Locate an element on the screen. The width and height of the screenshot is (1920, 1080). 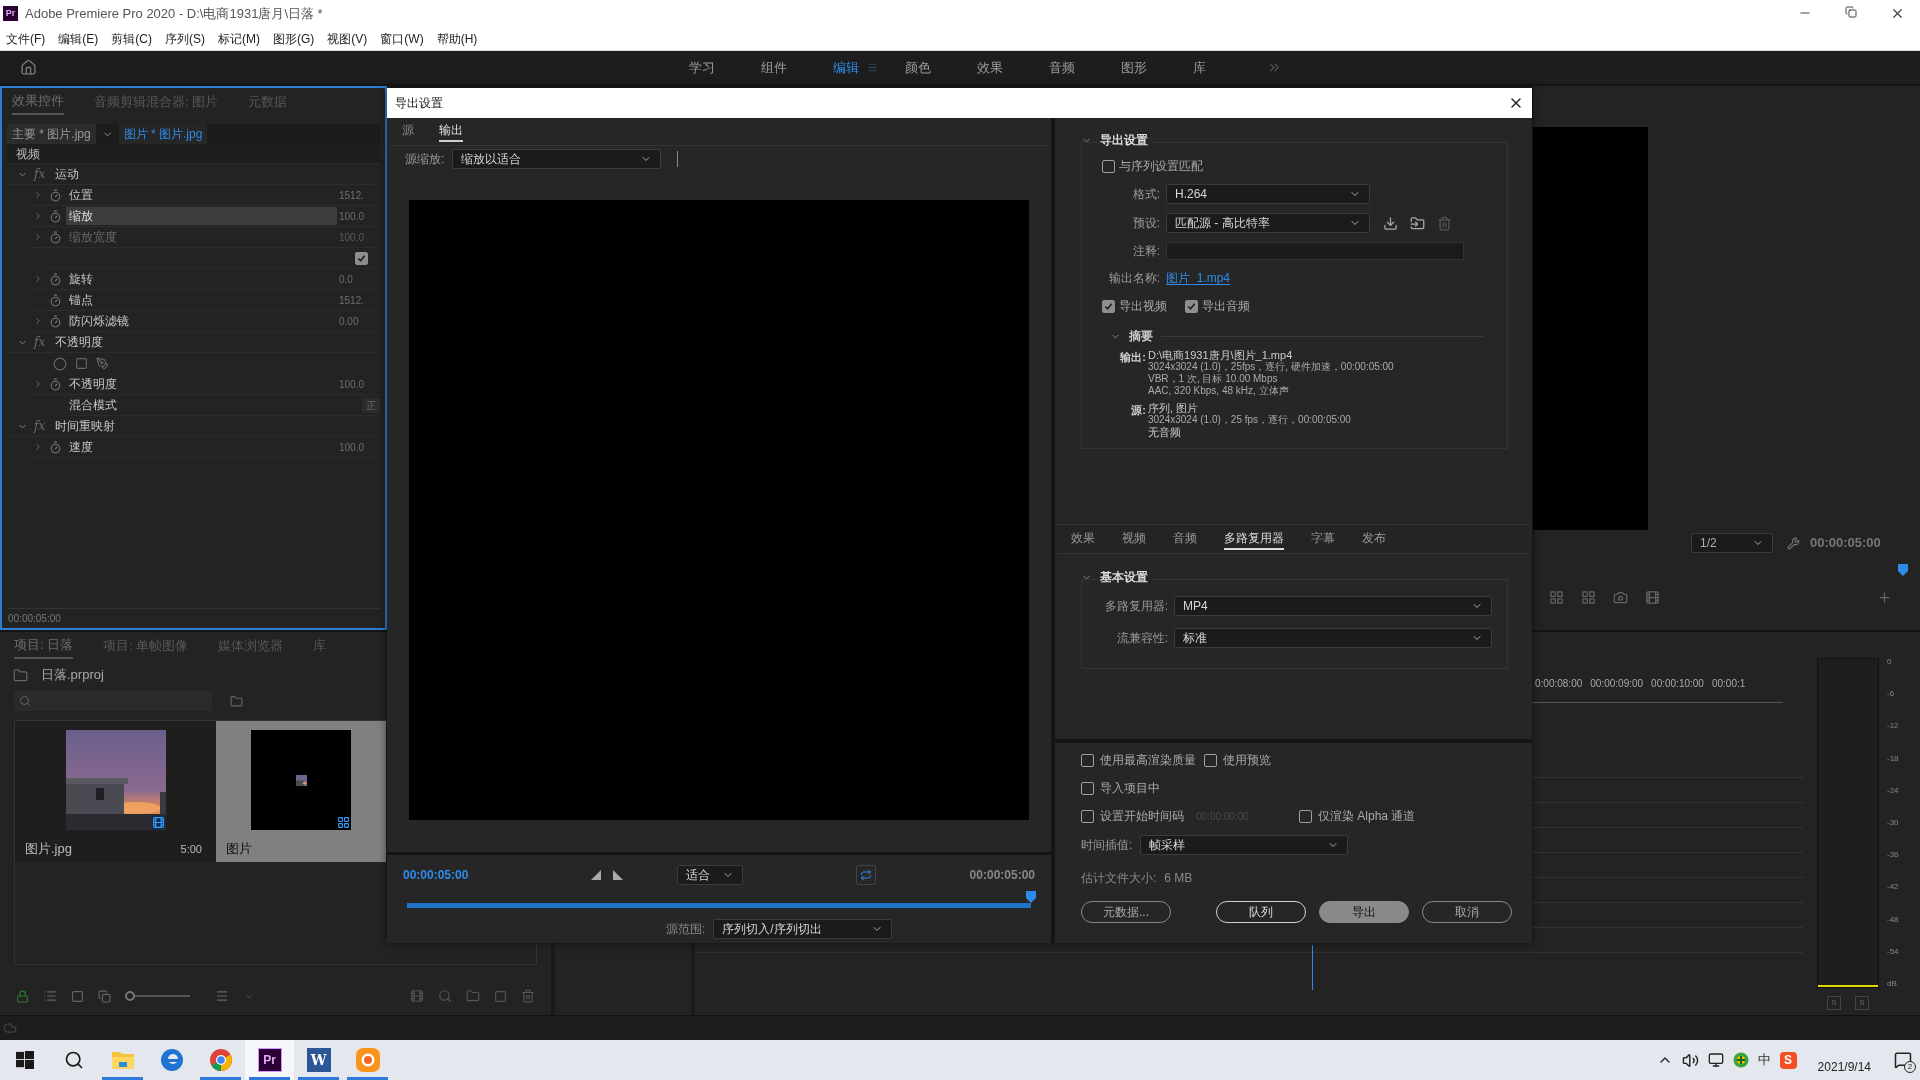
dropdown: 缩放以适合 is located at coordinates (557, 159).